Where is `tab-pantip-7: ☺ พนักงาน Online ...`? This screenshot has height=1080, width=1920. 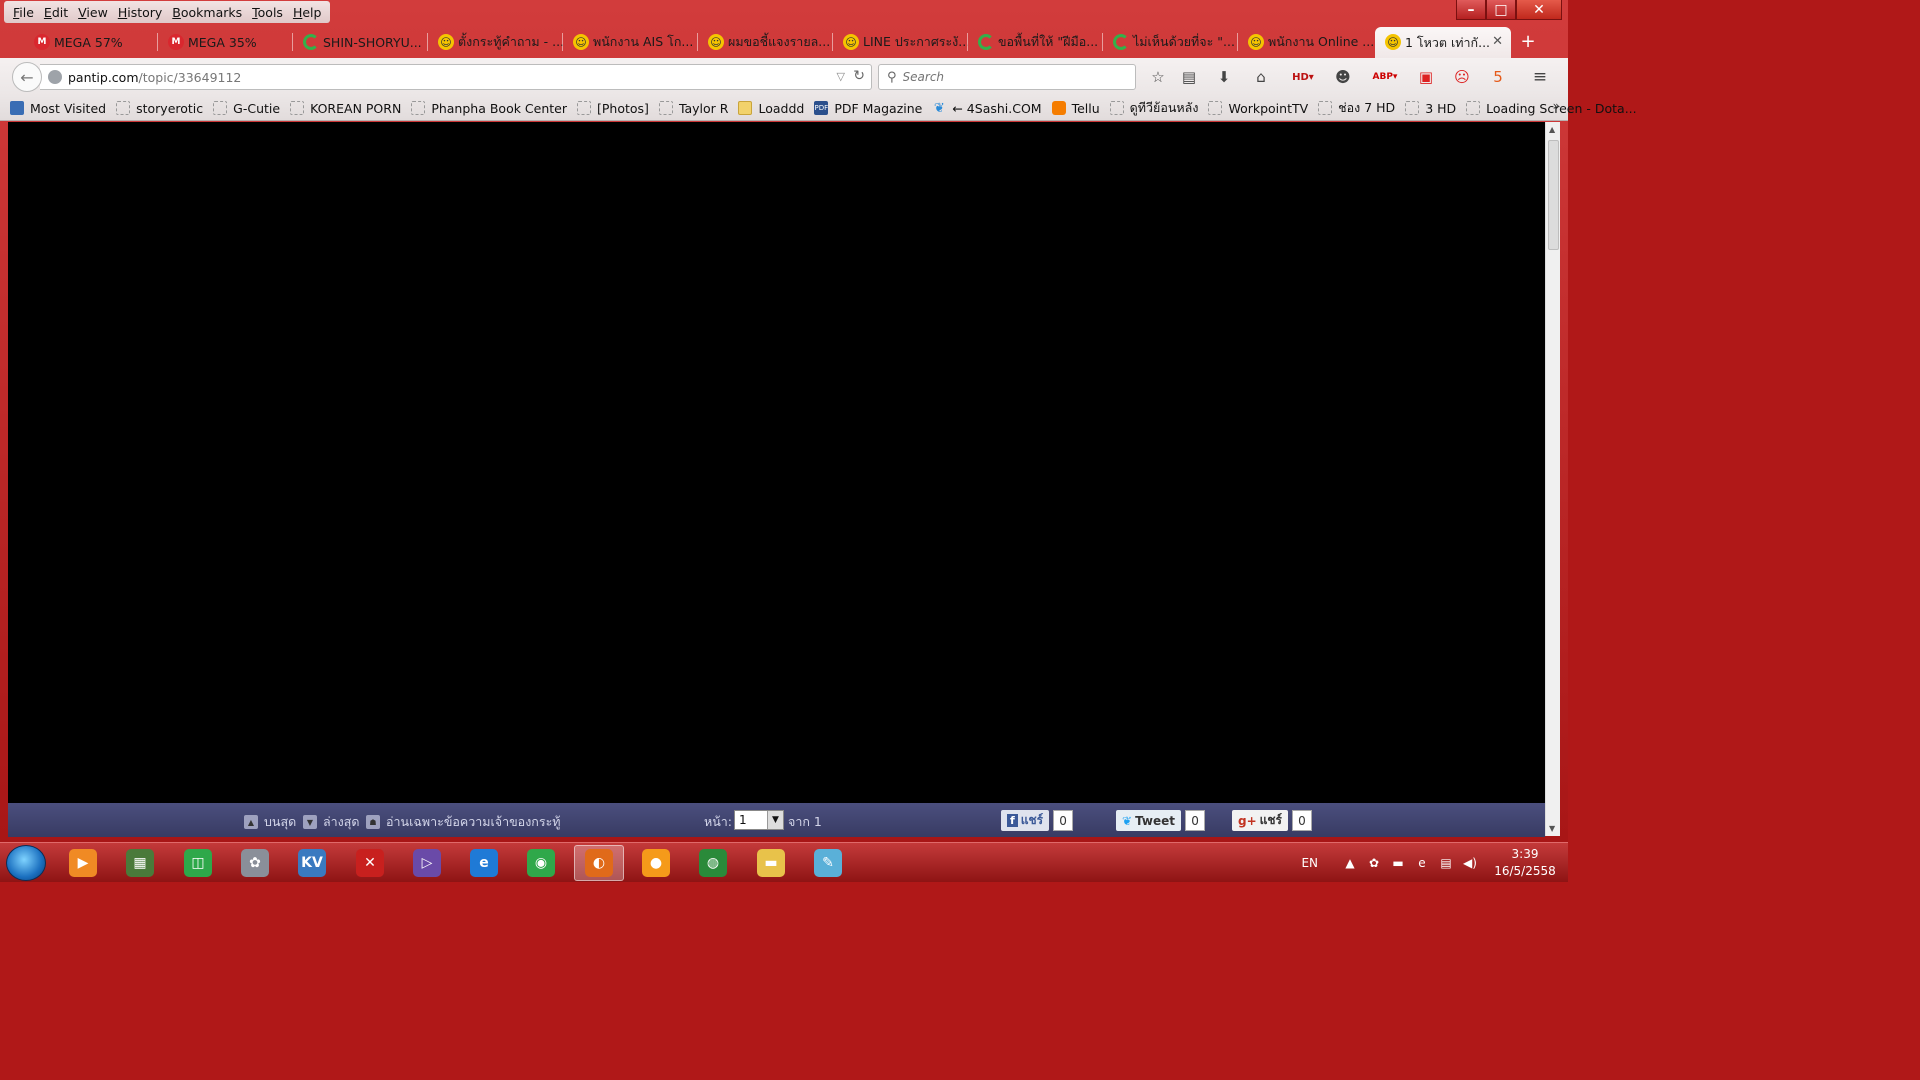
tab-pantip-7: ☺ พนักงาน Online ... is located at coordinates (1305, 42).